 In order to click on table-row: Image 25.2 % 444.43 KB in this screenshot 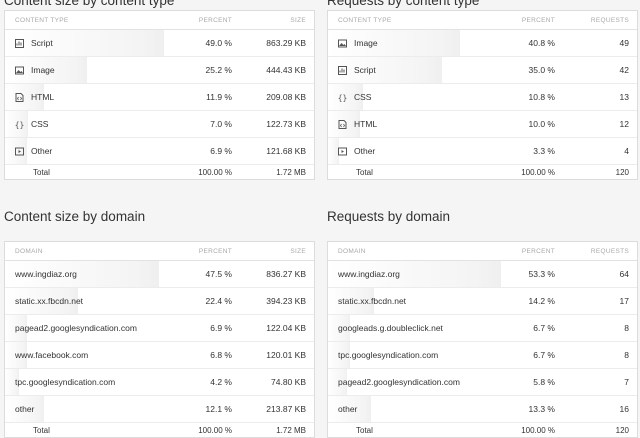, I will do `click(159, 70)`.